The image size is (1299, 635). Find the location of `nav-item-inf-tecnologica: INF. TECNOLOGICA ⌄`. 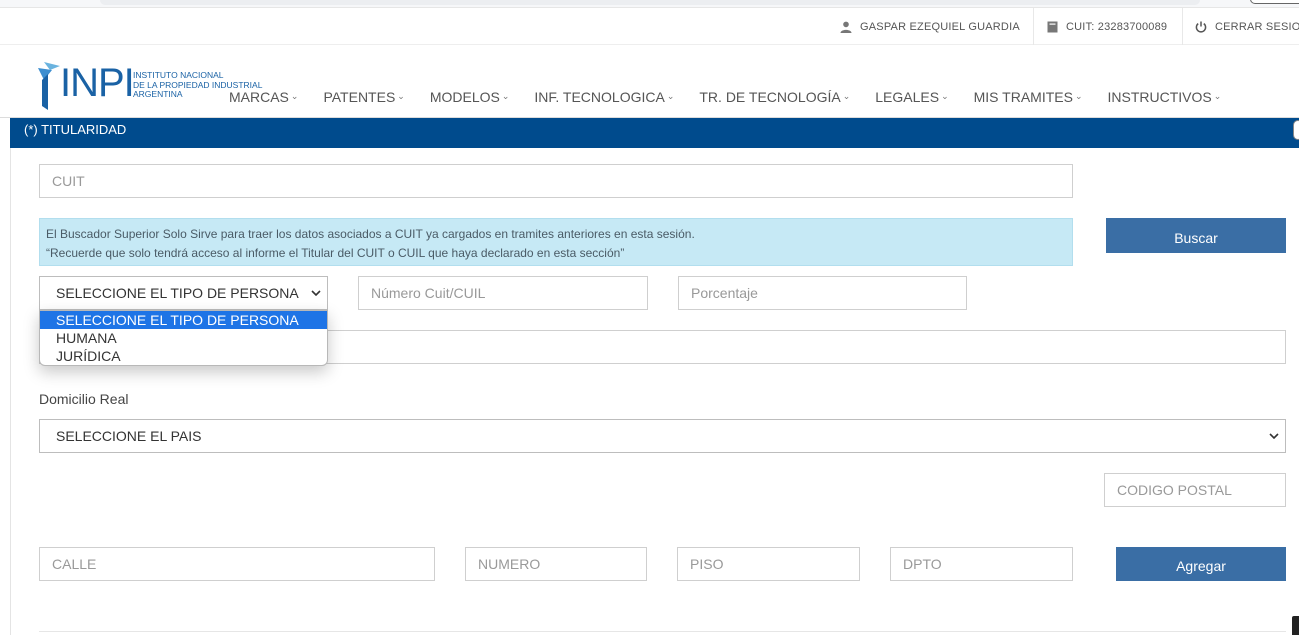

nav-item-inf-tecnologica: INF. TECNOLOGICA ⌄ is located at coordinates (604, 97).